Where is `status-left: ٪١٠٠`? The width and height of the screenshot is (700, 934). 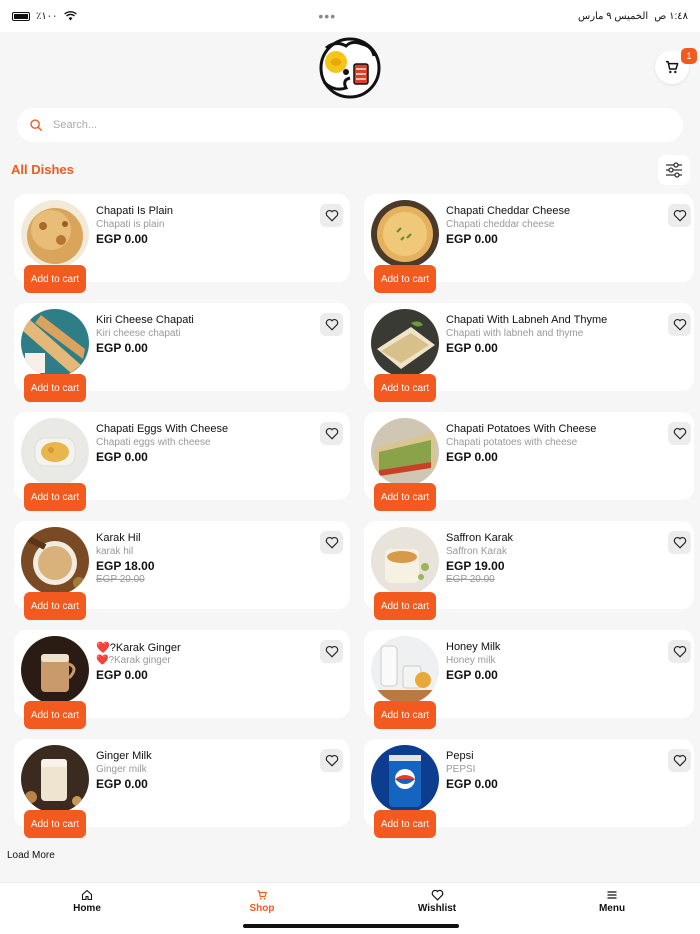 status-left: ٪١٠٠ is located at coordinates (44, 16).